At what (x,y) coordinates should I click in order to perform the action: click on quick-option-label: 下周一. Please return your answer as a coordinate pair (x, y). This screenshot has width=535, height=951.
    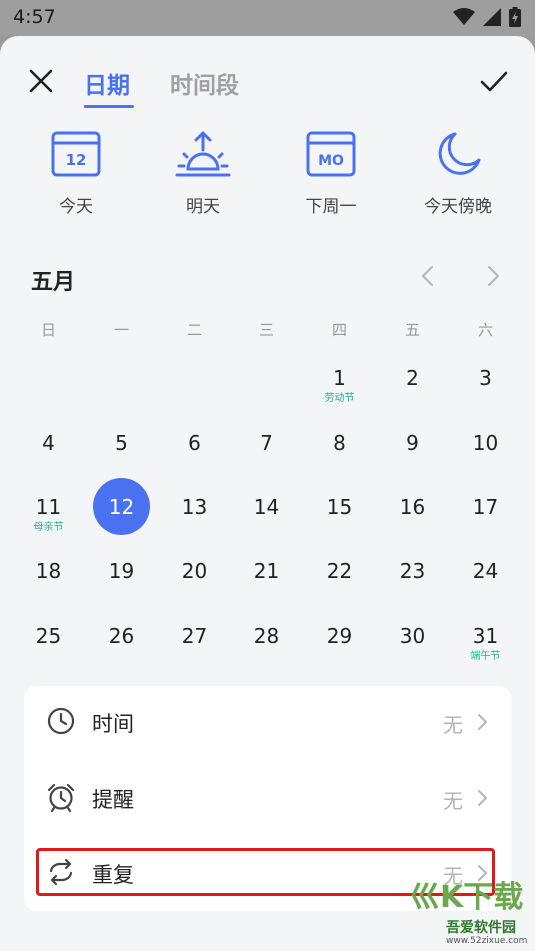
    Looking at the image, I should click on (331, 207).